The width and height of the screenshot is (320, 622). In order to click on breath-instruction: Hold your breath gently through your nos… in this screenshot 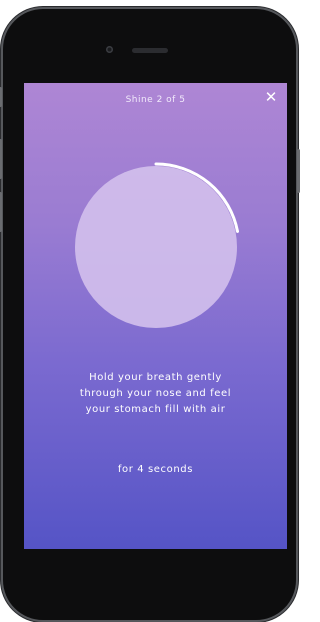, I will do `click(155, 393)`.